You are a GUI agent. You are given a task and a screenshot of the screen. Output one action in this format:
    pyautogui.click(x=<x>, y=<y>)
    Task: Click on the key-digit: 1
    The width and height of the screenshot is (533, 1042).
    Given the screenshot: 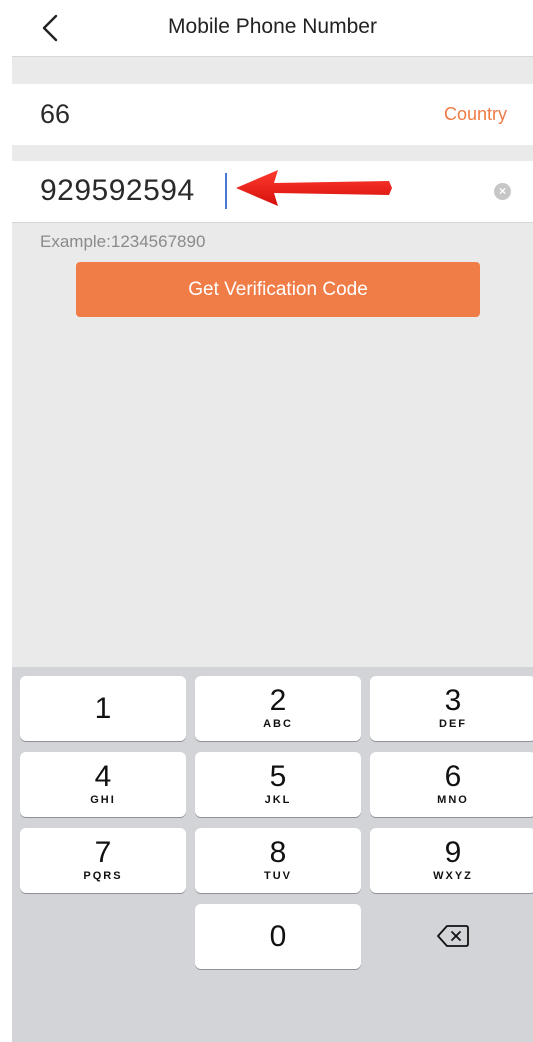 What is the action you would take?
    pyautogui.click(x=103, y=708)
    